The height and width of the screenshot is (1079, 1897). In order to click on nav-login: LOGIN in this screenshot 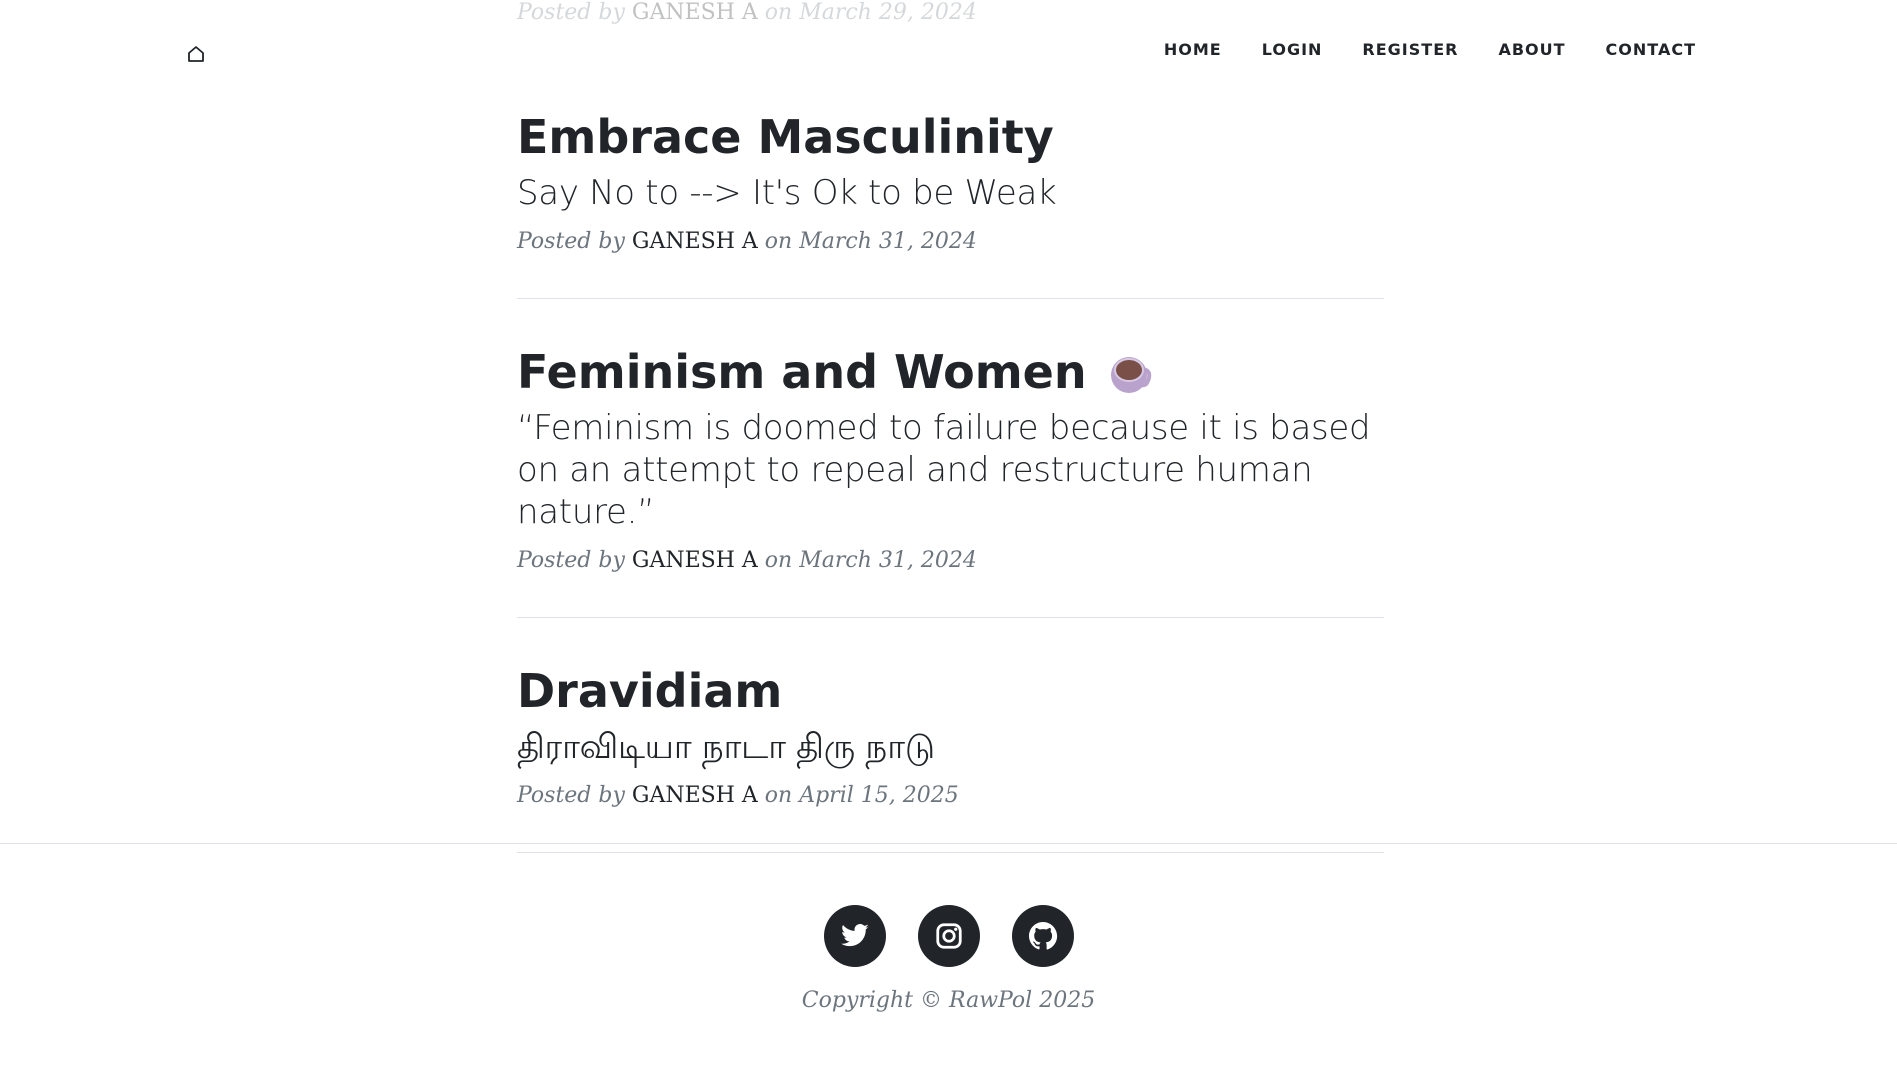, I will do `click(1292, 49)`.